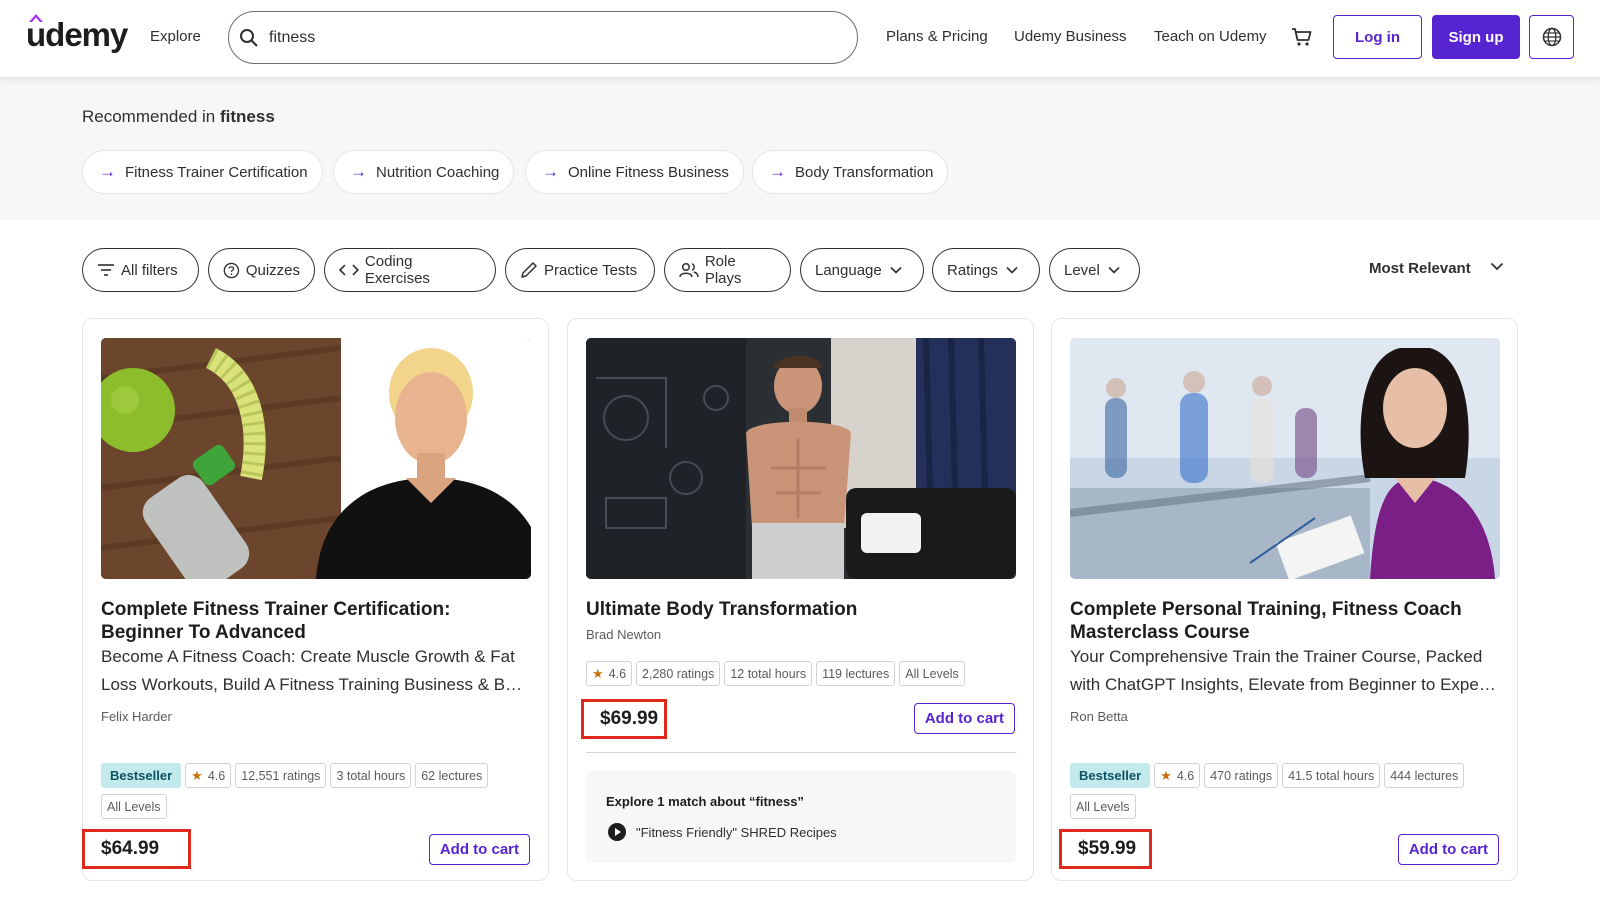 The image size is (1600, 897). I want to click on ratings-count-badge: 12,551 ratings, so click(281, 775).